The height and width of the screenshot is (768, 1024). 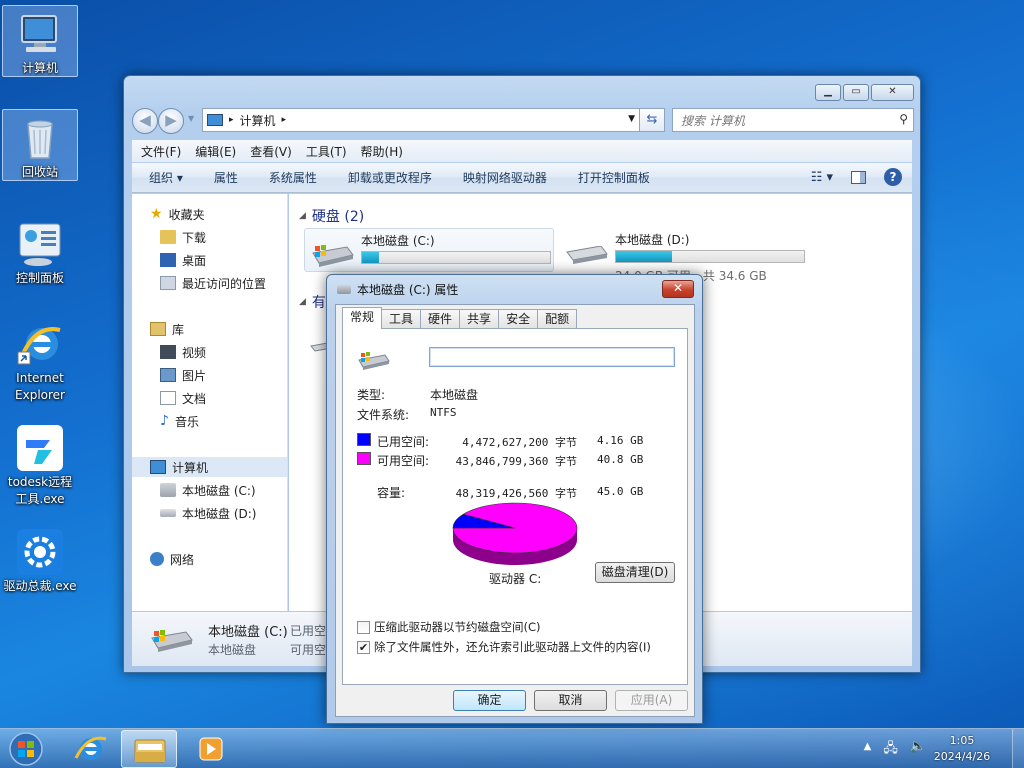 I want to click on address-dropdown-icon: ▼, so click(x=631, y=119).